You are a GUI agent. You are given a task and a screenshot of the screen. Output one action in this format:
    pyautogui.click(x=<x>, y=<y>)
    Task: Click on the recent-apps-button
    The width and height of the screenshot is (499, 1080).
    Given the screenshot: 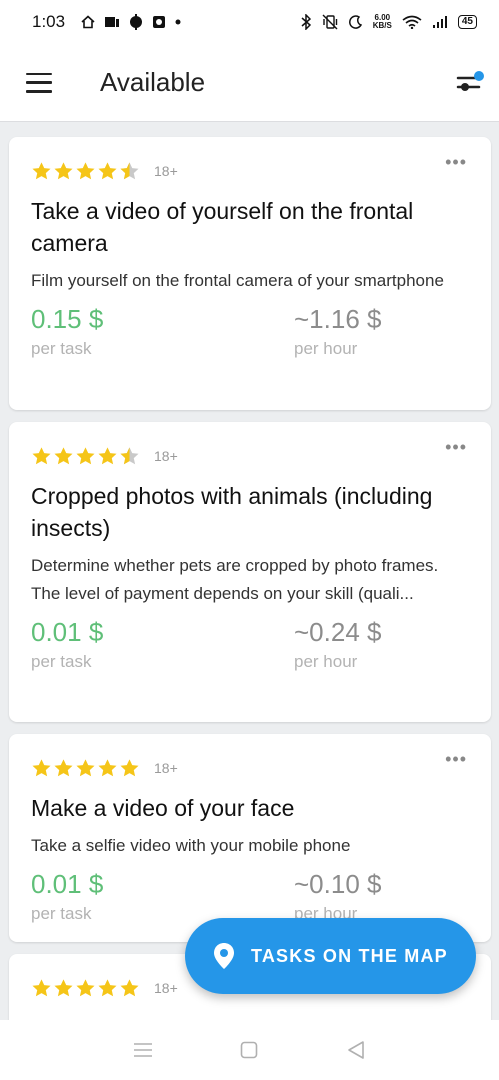 What is the action you would take?
    pyautogui.click(x=143, y=1050)
    